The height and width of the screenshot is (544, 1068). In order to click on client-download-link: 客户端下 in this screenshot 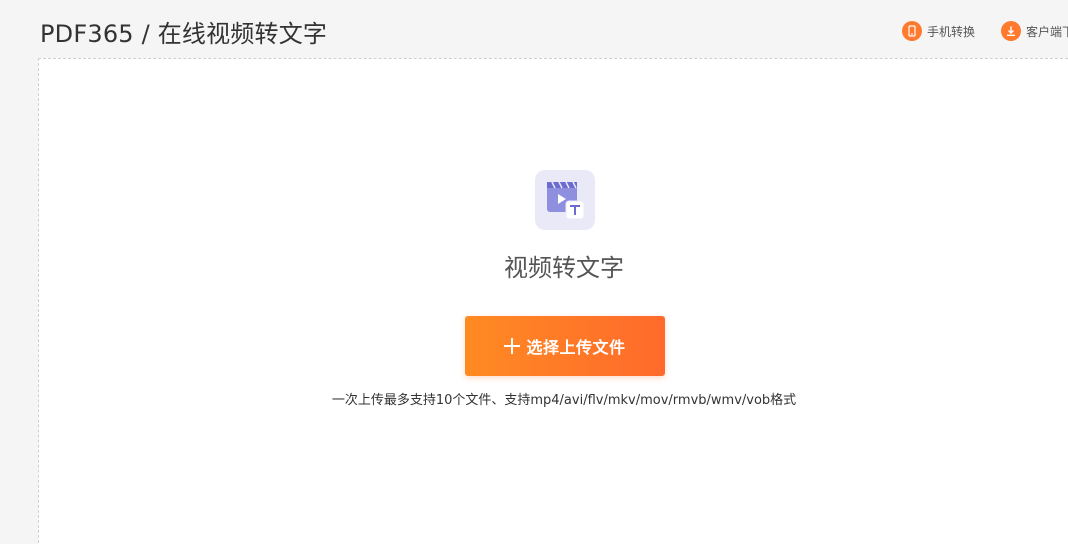, I will do `click(1034, 31)`.